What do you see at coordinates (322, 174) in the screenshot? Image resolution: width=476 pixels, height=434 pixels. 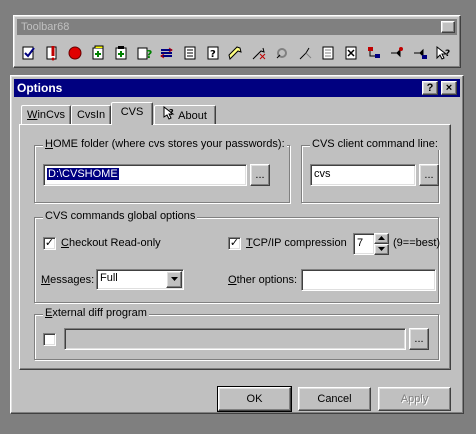 I see `client-command-value: cvs` at bounding box center [322, 174].